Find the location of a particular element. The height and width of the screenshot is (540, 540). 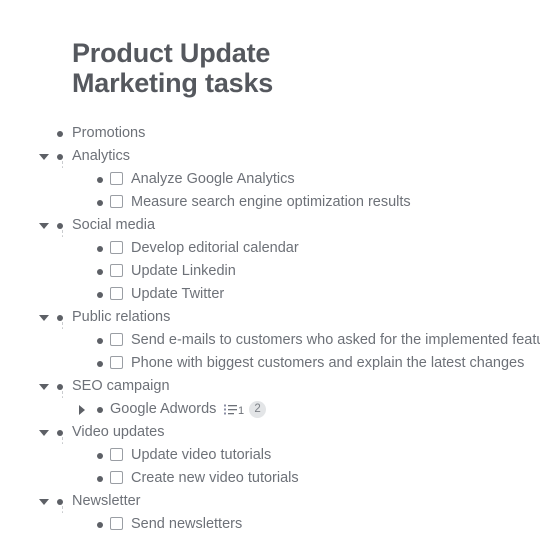

status-badge: 2 is located at coordinates (258, 409).